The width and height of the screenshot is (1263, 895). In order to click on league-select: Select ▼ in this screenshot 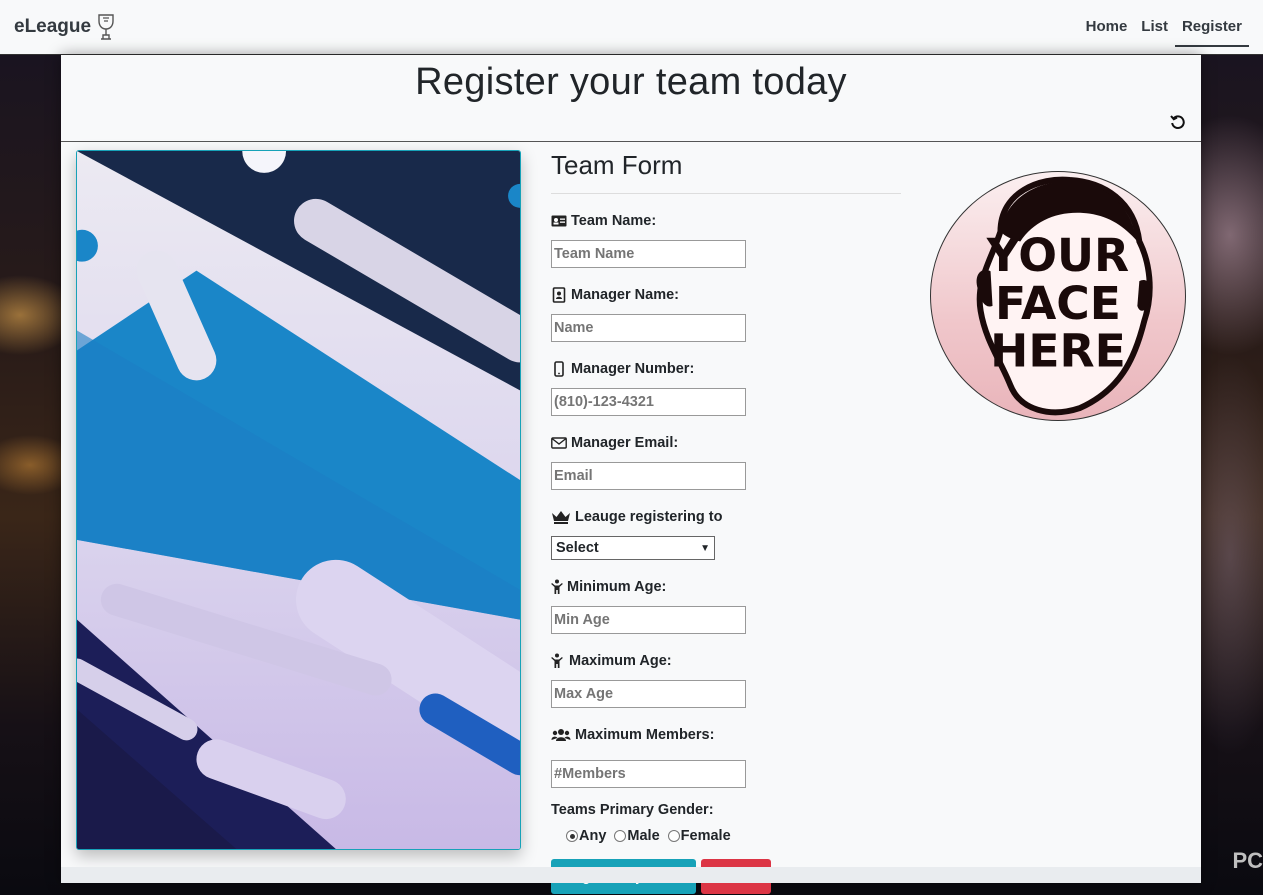, I will do `click(633, 548)`.